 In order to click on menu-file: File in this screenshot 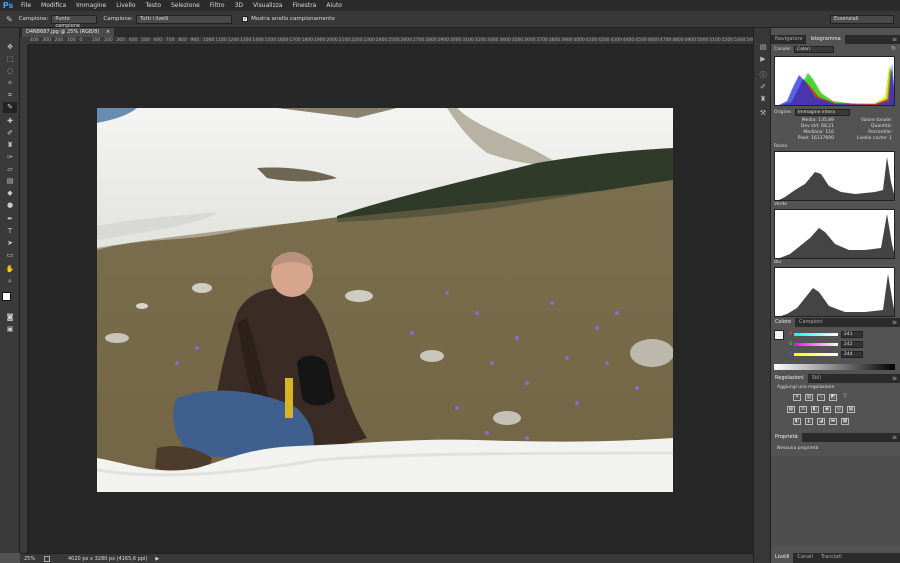, I will do `click(26, 5)`.